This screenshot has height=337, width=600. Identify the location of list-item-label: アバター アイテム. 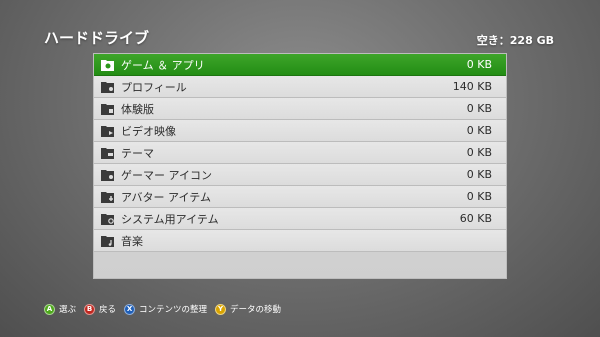
(166, 197).